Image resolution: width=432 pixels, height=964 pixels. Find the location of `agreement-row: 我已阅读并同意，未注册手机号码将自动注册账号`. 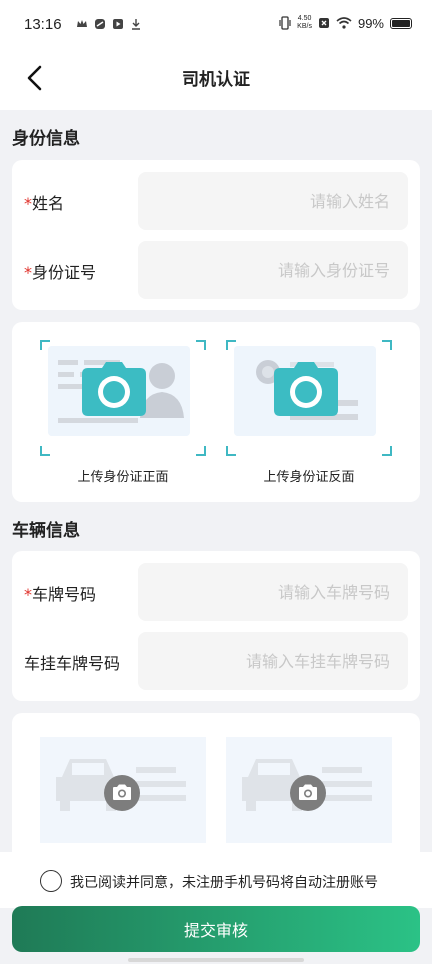

agreement-row: 我已阅读并同意，未注册手机号码将自动注册账号 is located at coordinates (216, 880).